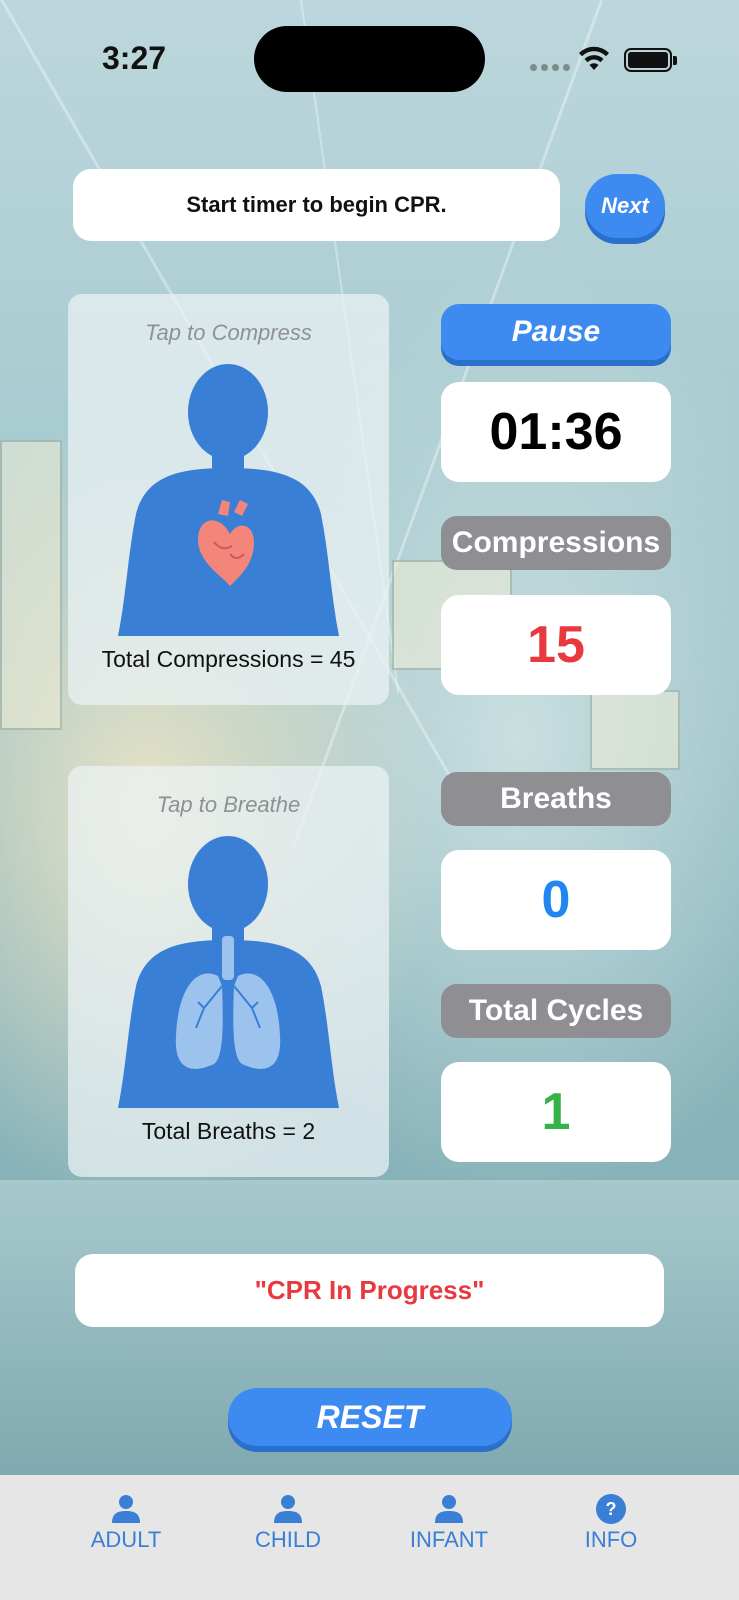 This screenshot has width=739, height=1600. Describe the element at coordinates (556, 900) in the screenshot. I see `breaths-count: 0` at that location.